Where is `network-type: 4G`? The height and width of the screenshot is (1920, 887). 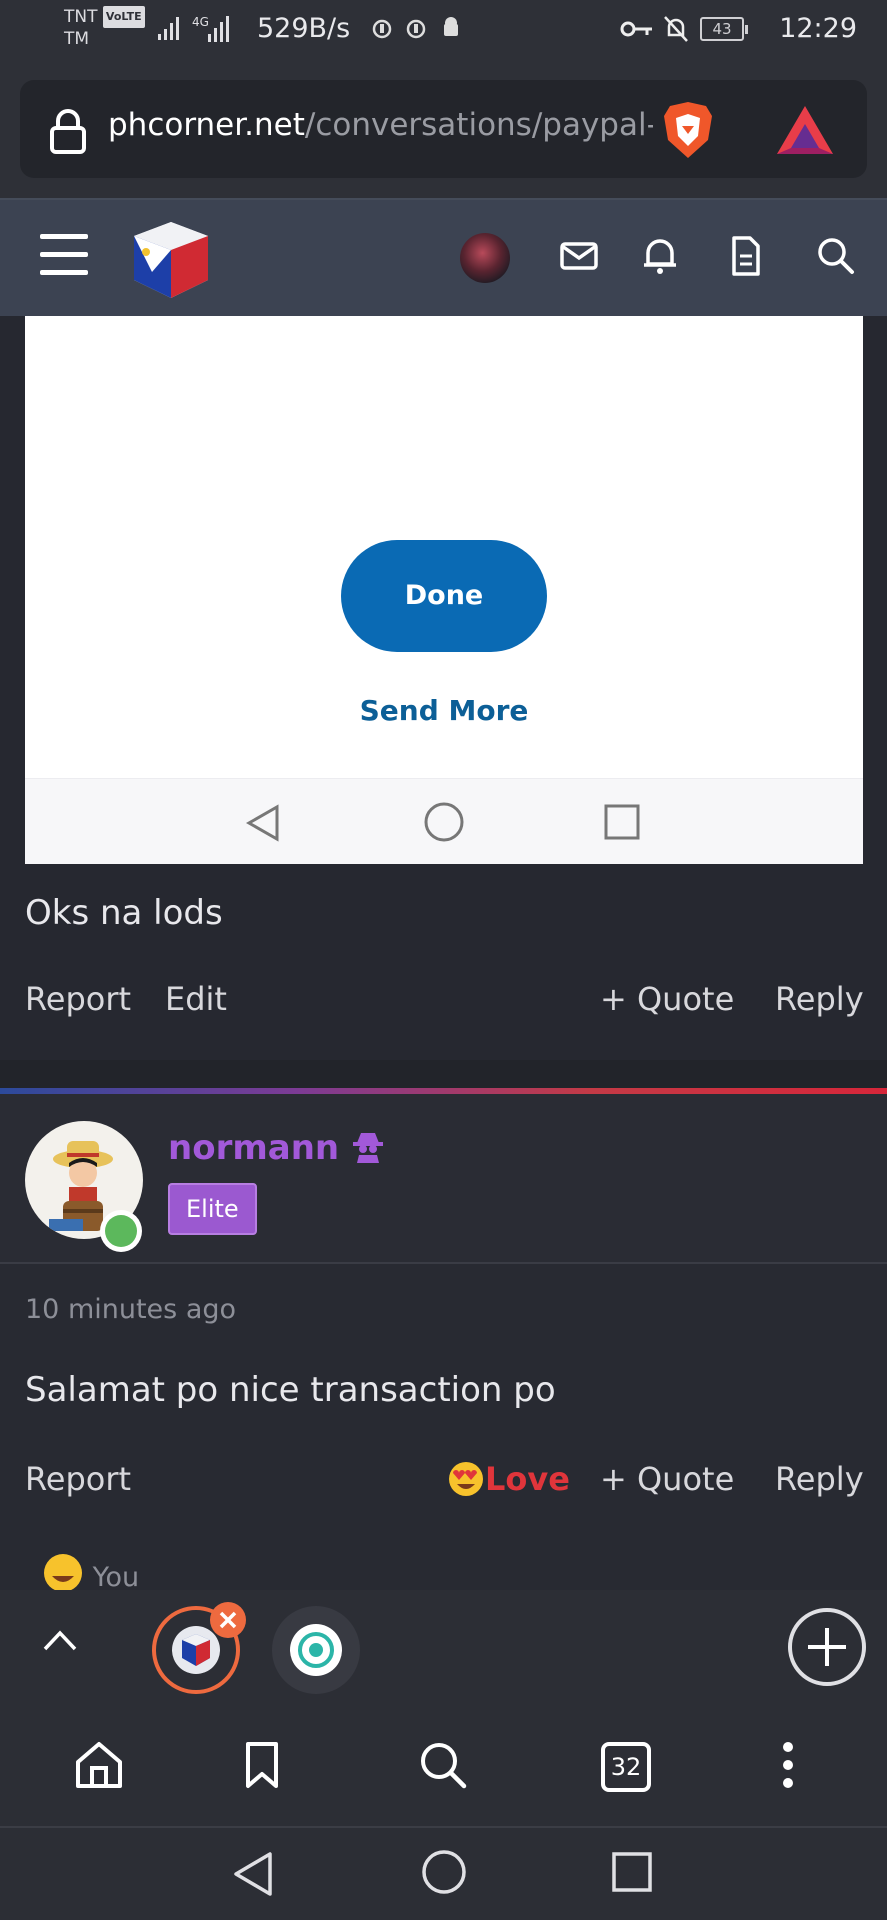
network-type: 4G is located at coordinates (200, 22).